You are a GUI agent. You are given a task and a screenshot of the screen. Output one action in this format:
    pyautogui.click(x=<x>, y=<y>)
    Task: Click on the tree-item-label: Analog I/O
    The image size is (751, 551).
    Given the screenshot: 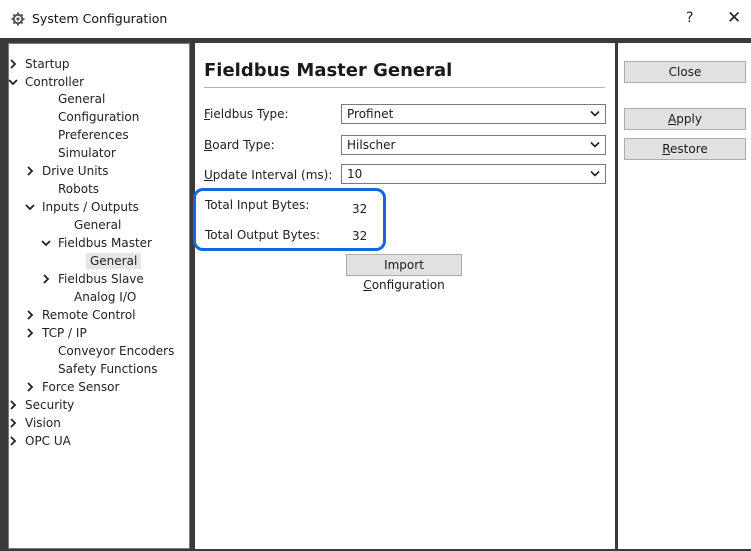 What is the action you would take?
    pyautogui.click(x=105, y=297)
    